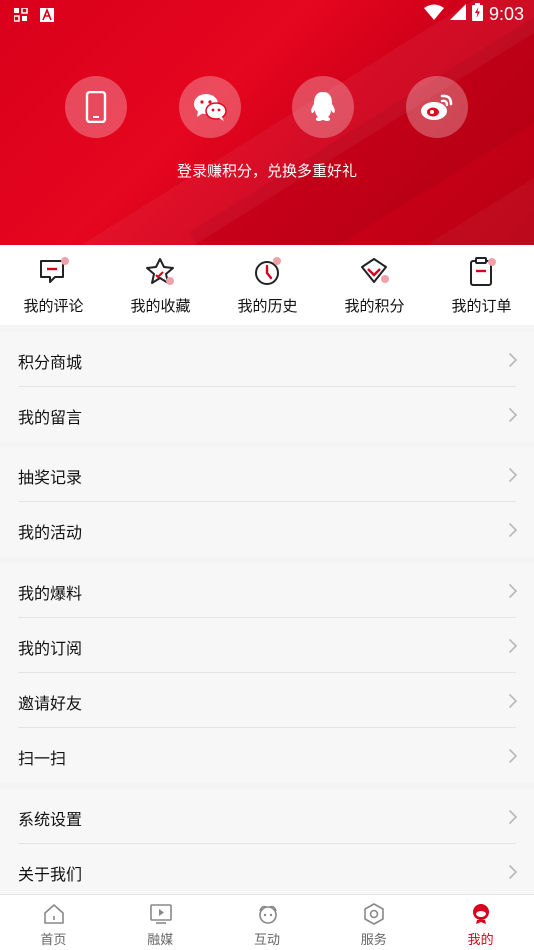 Image resolution: width=534 pixels, height=950 pixels. I want to click on wechat-login-button, so click(210, 107).